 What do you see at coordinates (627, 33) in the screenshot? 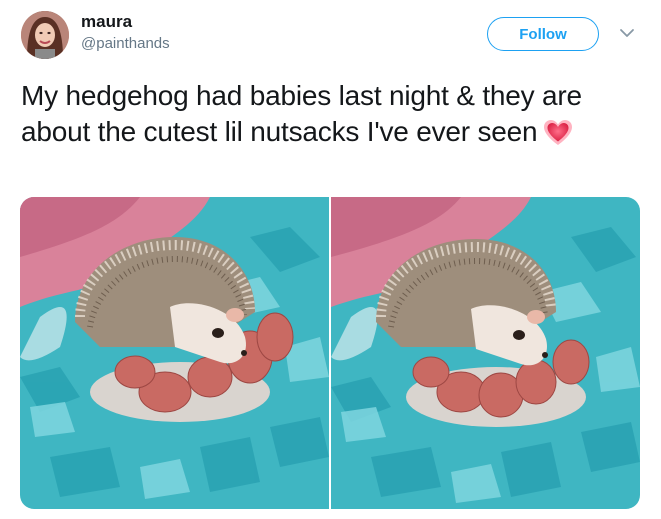
I see `chevron-down-icon` at bounding box center [627, 33].